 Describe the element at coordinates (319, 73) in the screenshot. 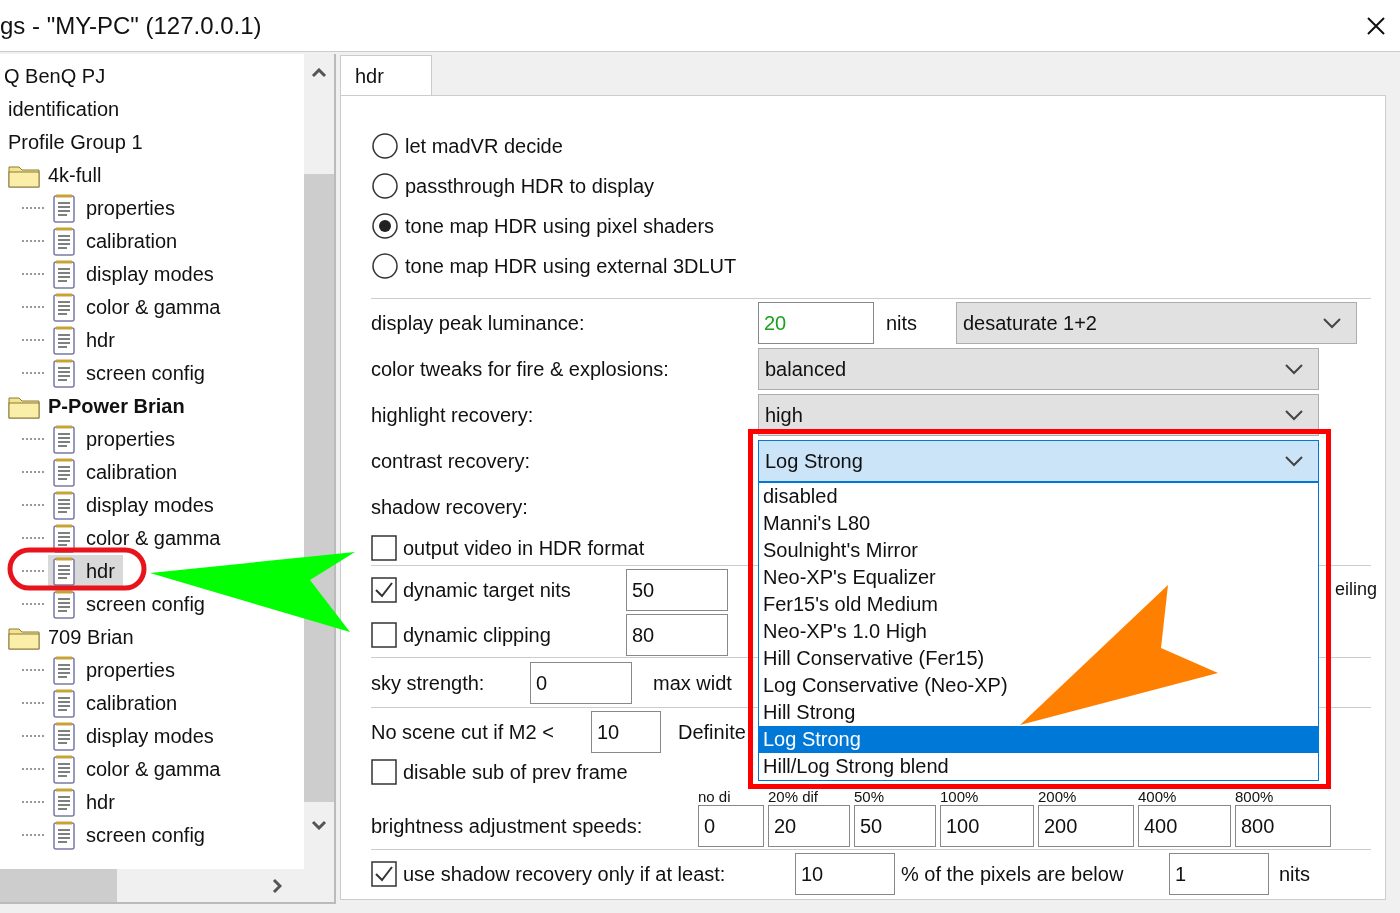

I see `scroll-up-icon` at that location.